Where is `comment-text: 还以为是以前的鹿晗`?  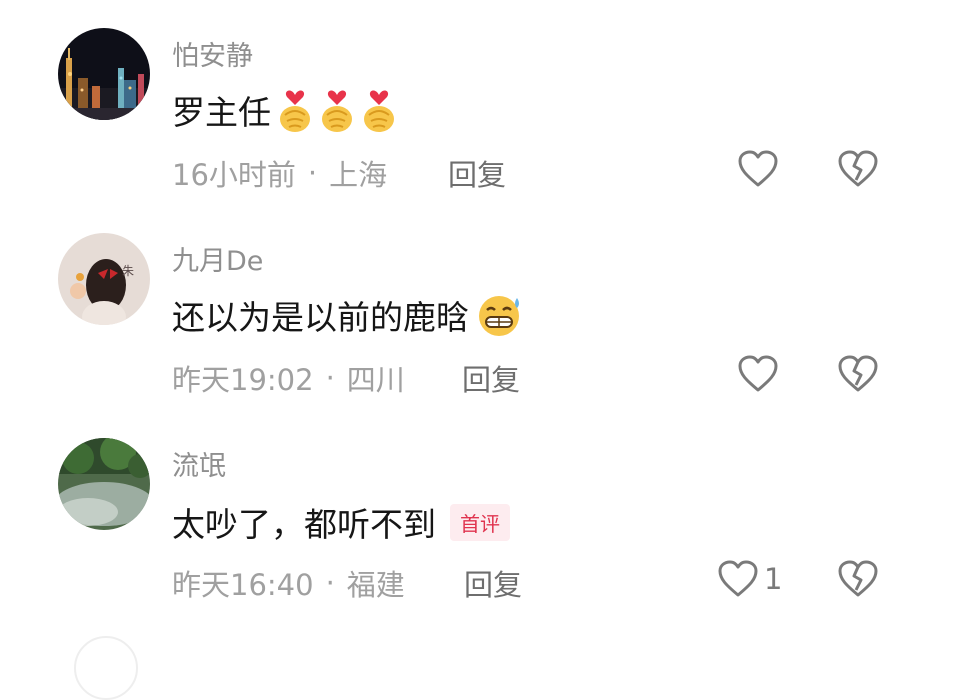 comment-text: 还以为是以前的鹿晗 is located at coordinates (348, 315).